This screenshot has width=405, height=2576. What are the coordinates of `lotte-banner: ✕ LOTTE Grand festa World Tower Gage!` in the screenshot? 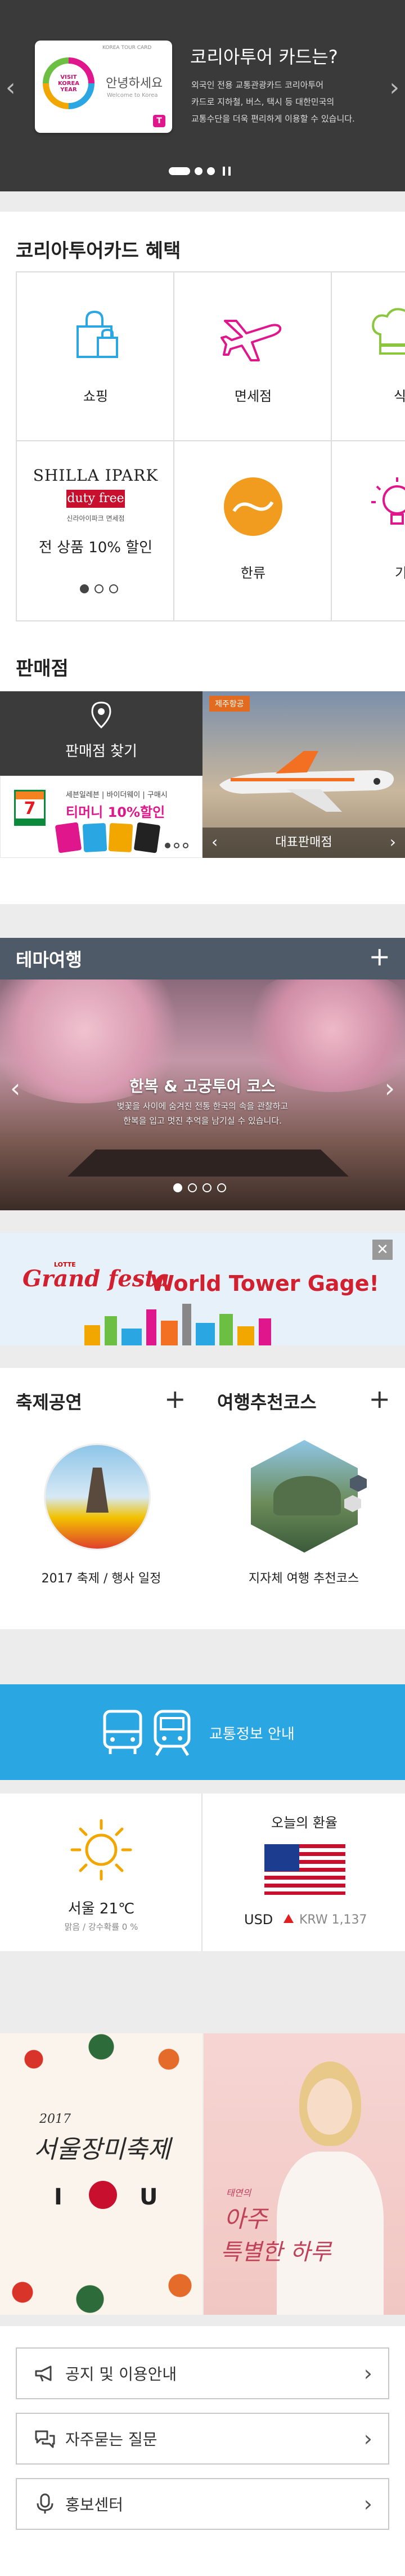 It's located at (202, 1289).